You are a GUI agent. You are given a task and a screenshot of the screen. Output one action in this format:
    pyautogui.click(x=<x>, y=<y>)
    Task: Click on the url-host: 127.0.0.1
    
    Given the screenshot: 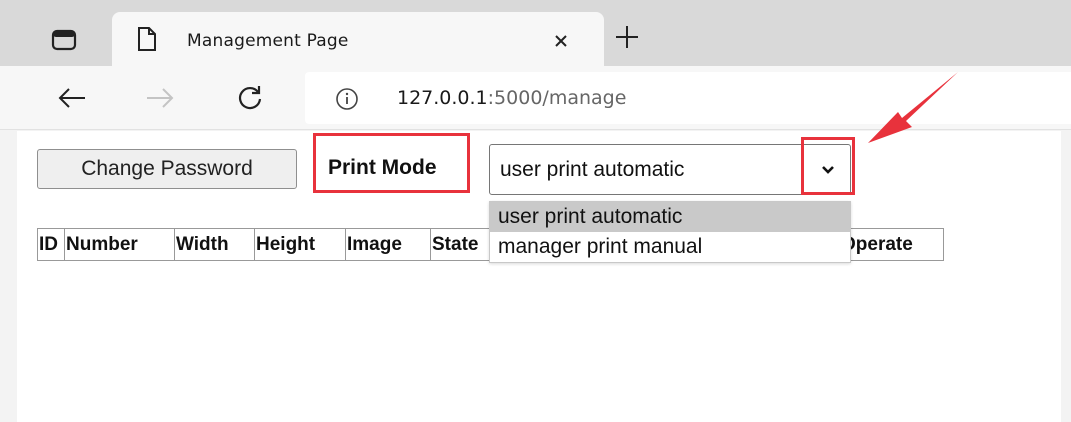 What is the action you would take?
    pyautogui.click(x=442, y=98)
    